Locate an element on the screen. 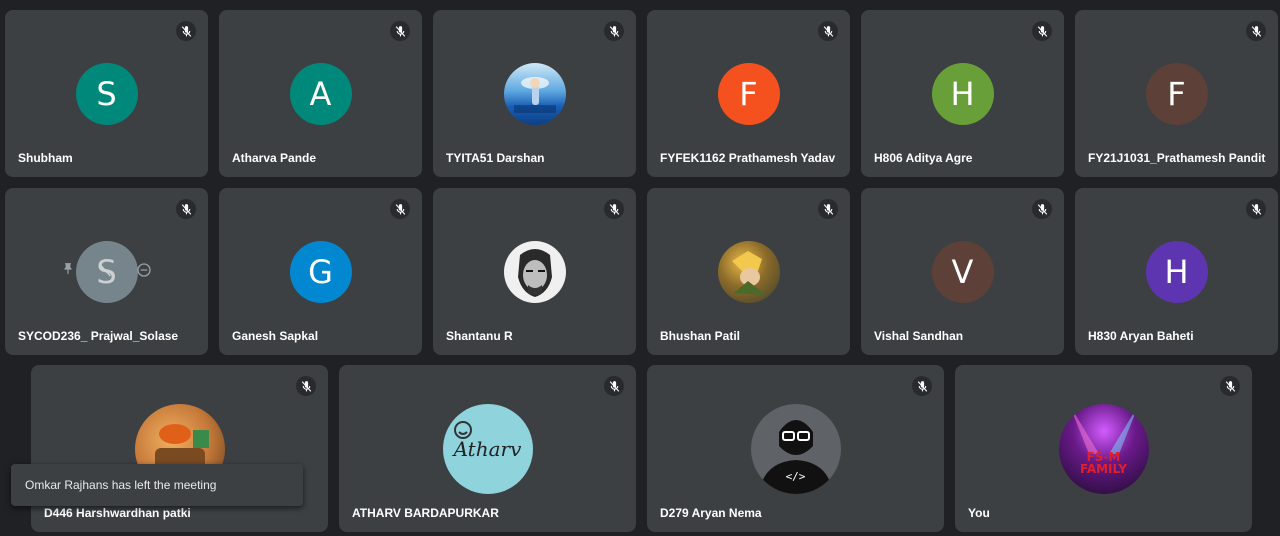 This screenshot has width=1280, height=536. mute-toggle-icon is located at coordinates (105, 271).